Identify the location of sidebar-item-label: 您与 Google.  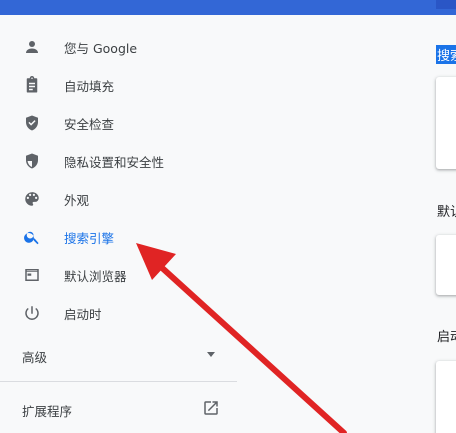
(101, 48).